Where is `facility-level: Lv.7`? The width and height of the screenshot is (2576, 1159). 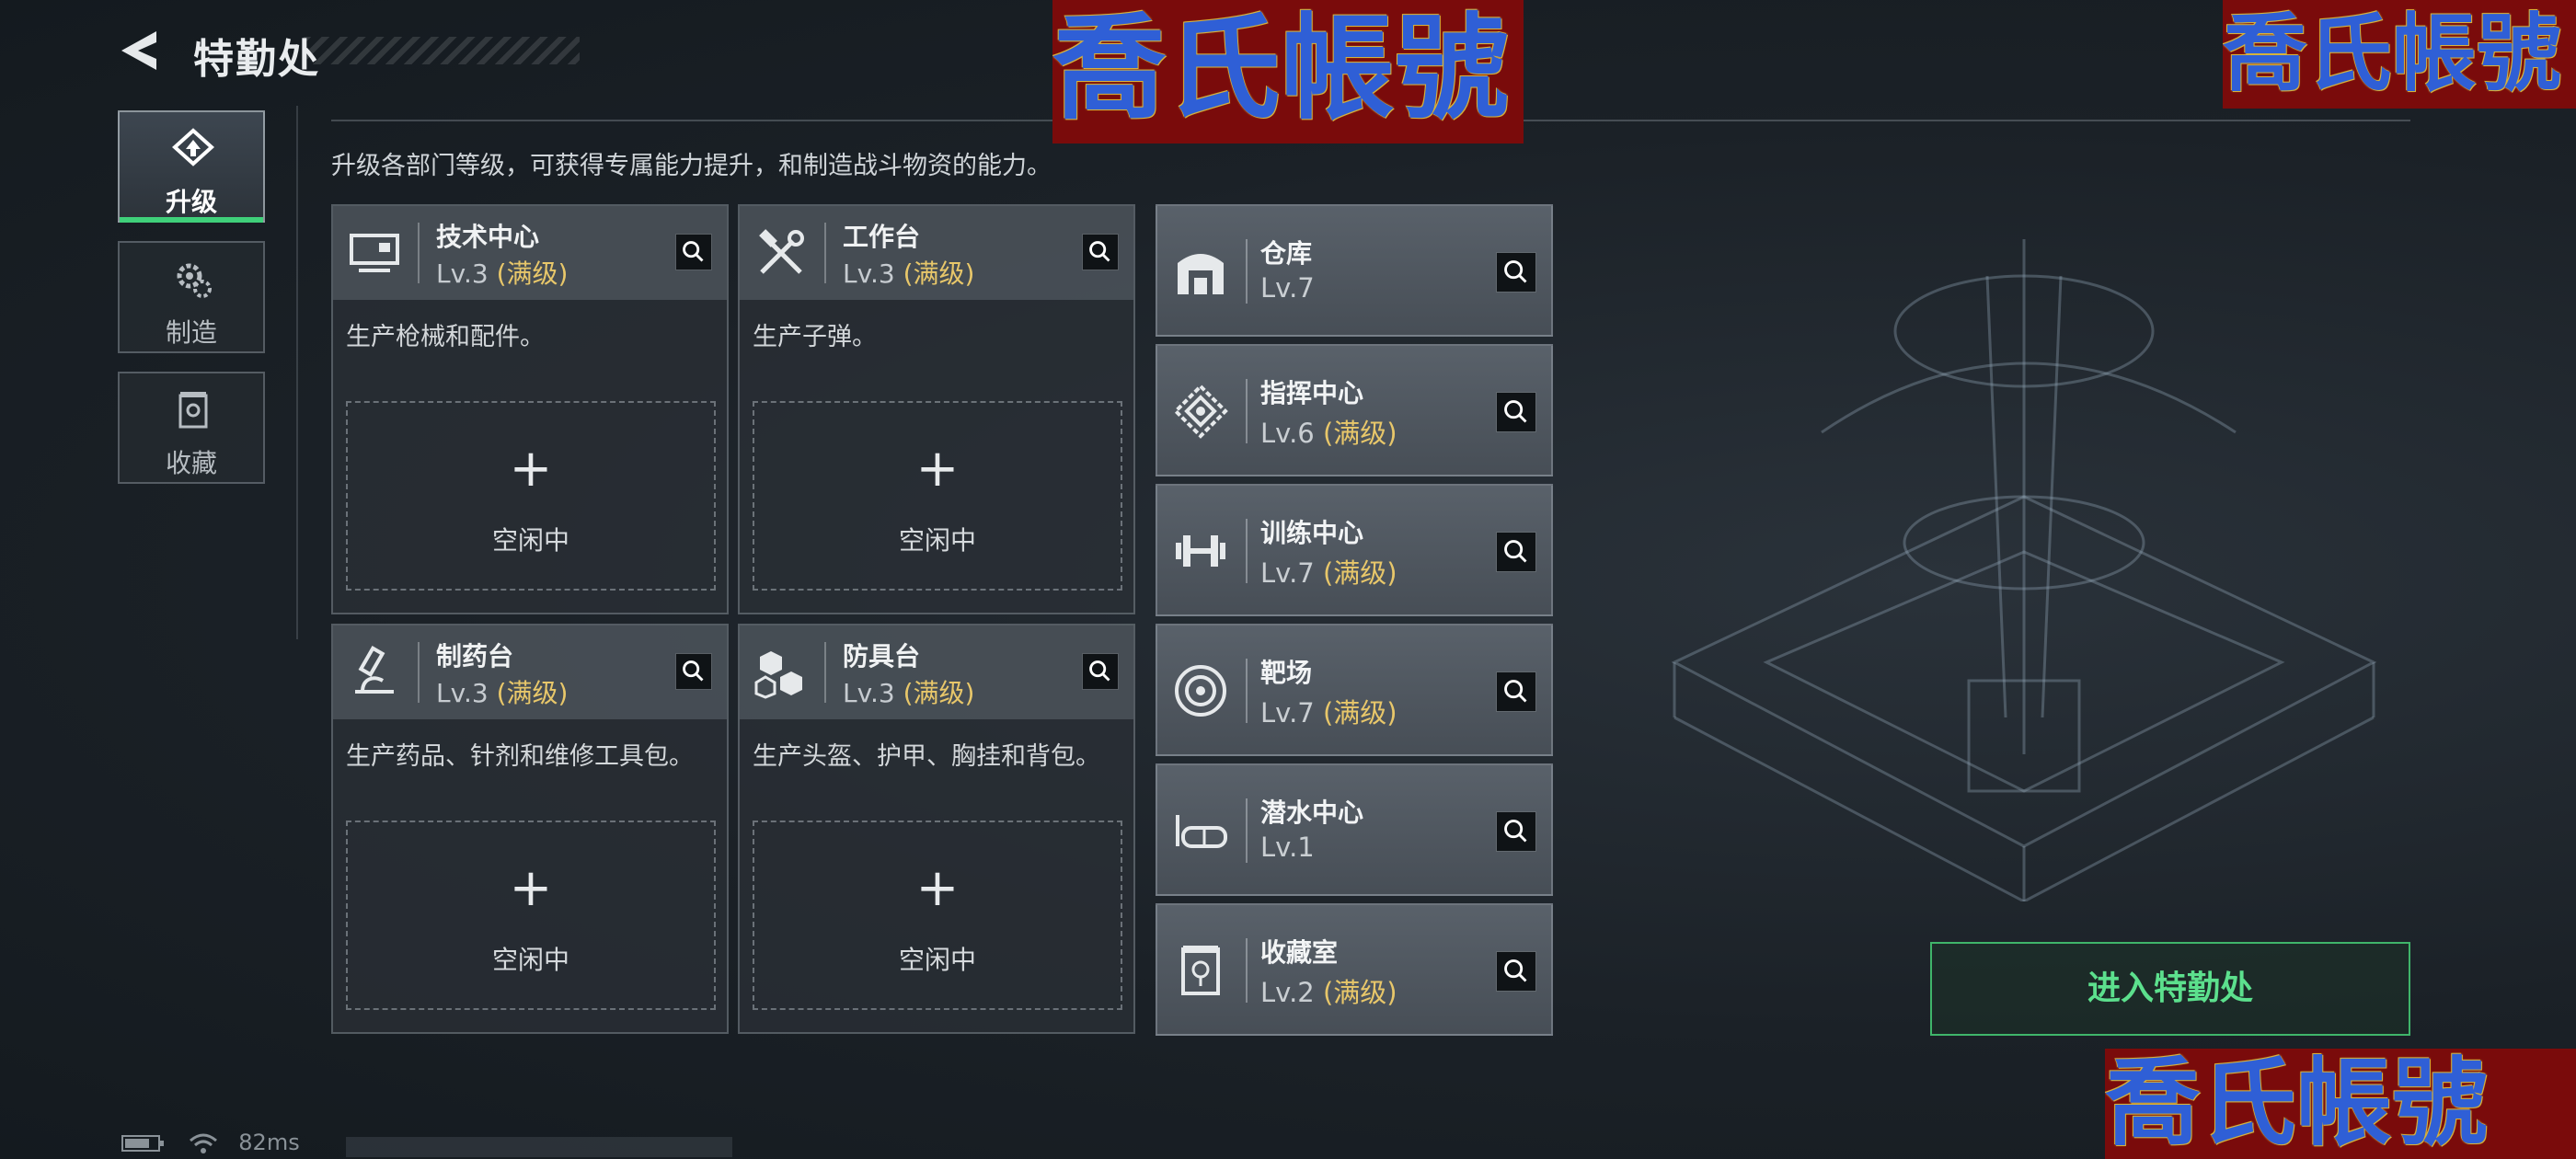 facility-level: Lv.7 is located at coordinates (1287, 288).